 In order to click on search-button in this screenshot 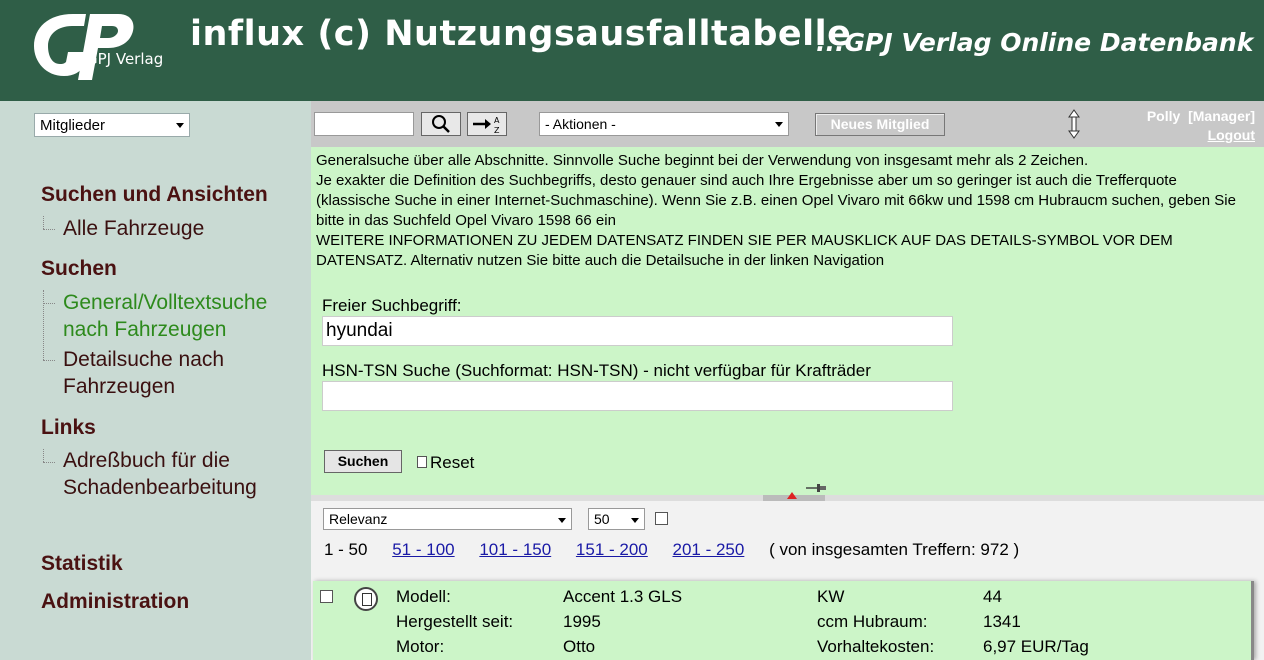, I will do `click(441, 124)`.